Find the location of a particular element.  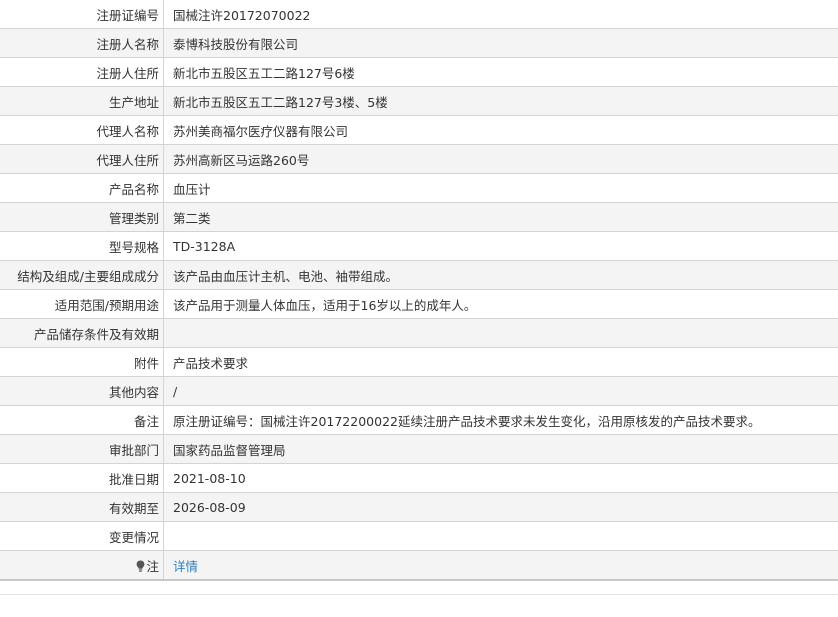

row-label-change-status: 变更情况 is located at coordinates (82, 536).